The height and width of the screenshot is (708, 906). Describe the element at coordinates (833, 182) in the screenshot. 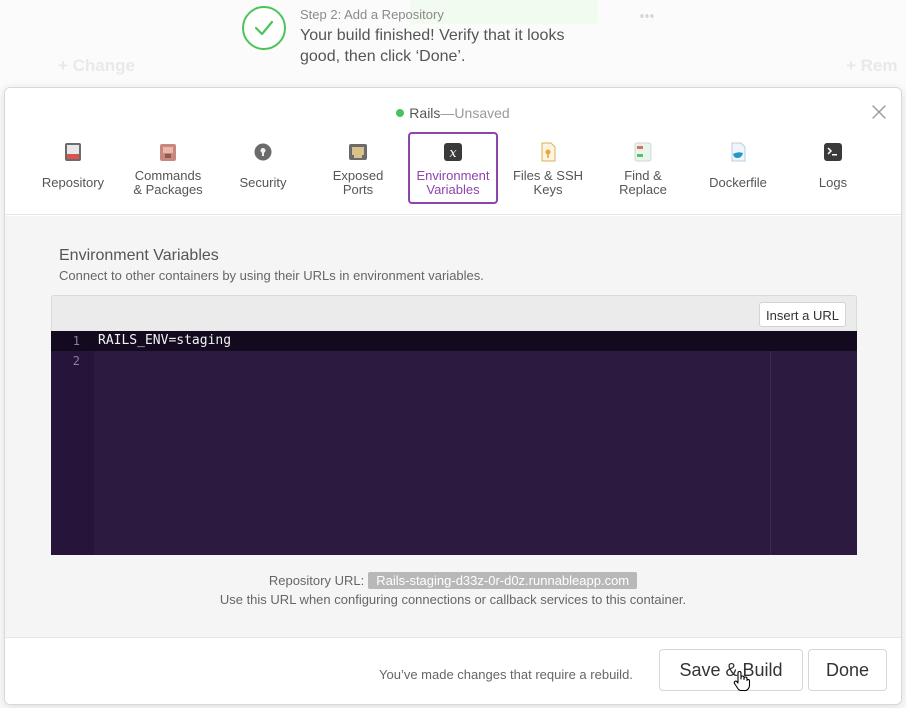

I see `tab-label: Logs` at that location.